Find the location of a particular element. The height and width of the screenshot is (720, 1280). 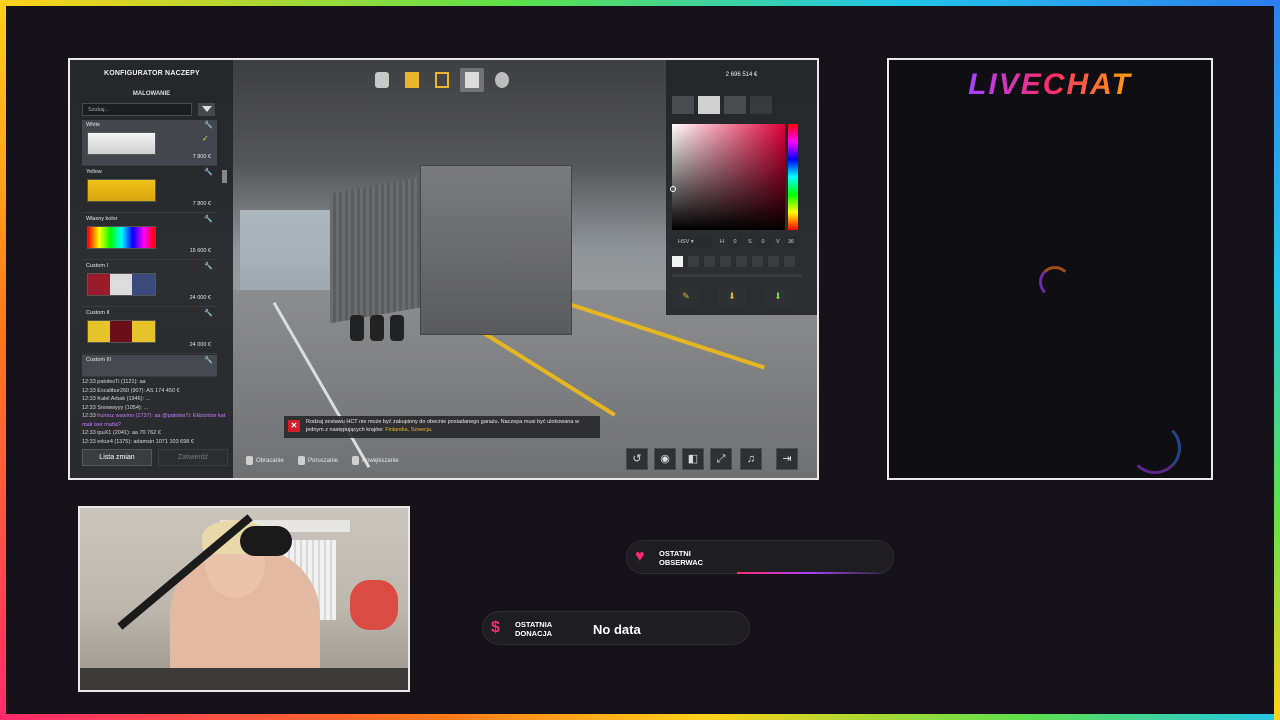

hsv-inputs: HSV ▾ H 0 S 0 V 36 is located at coordinates (737, 242).